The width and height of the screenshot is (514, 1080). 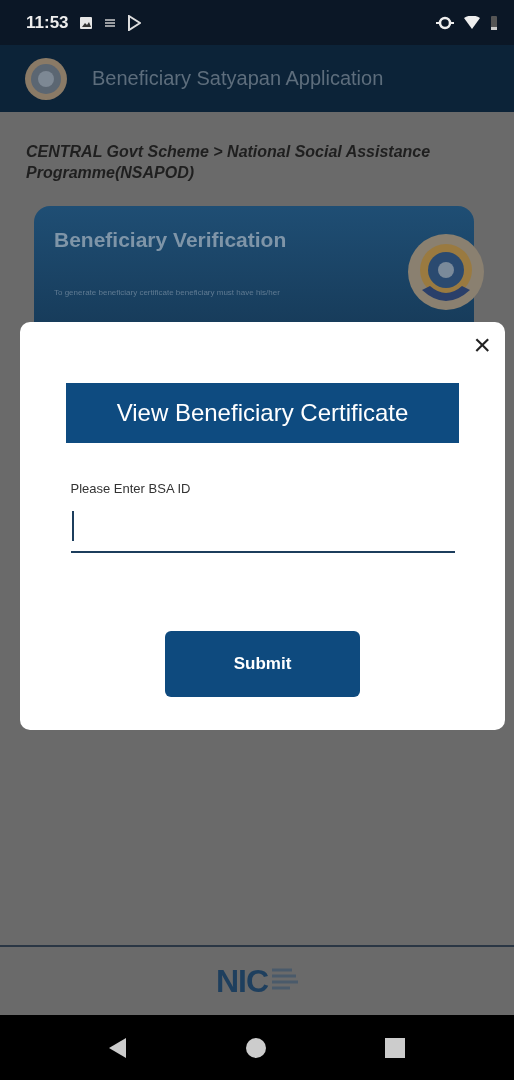 I want to click on wifi-icon, so click(x=472, y=22).